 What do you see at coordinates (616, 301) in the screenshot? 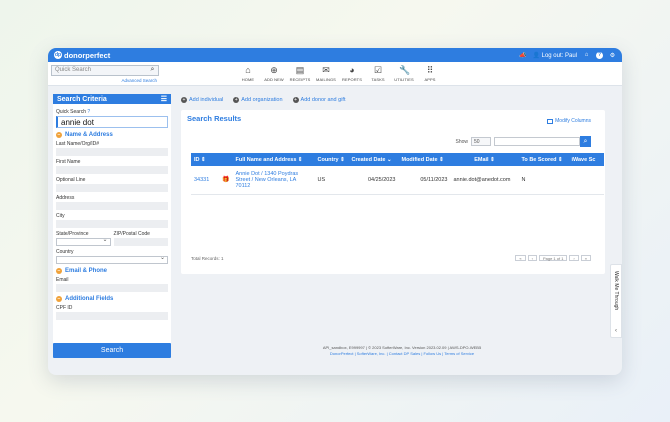
I see `walkme-tab: Walk Me Through ‹` at bounding box center [616, 301].